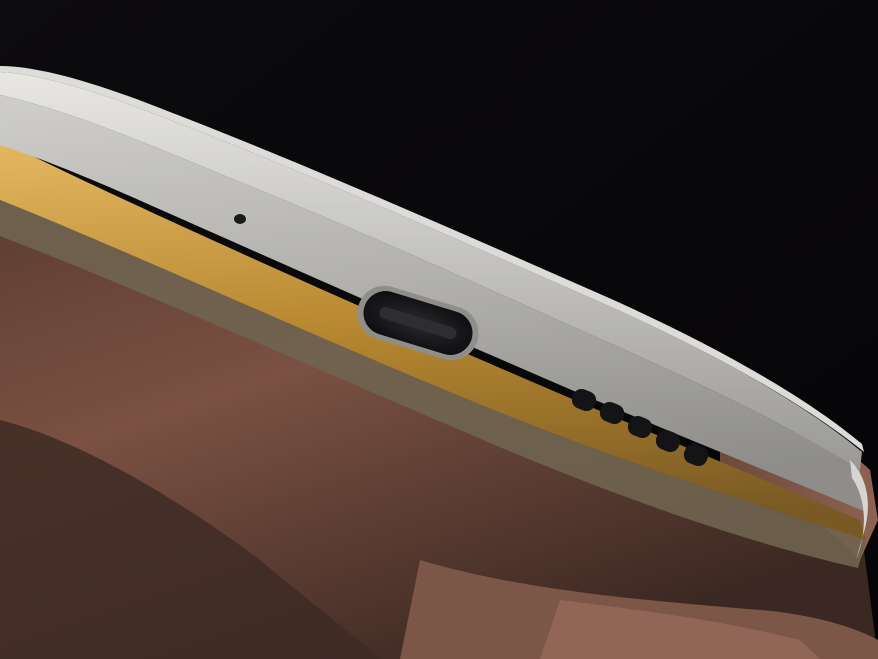 This screenshot has width=878, height=659. What do you see at coordinates (240, 219) in the screenshot?
I see `microphone-hole-icon` at bounding box center [240, 219].